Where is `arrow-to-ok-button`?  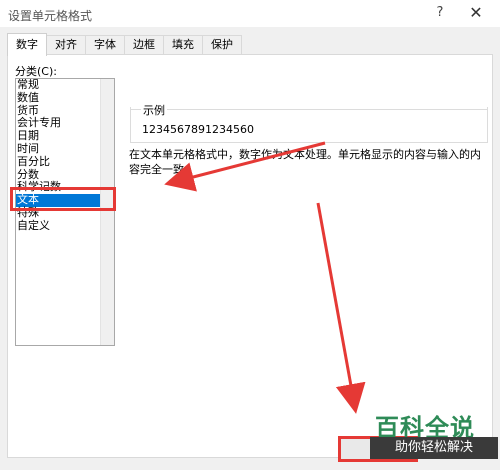
arrow-to-ok-button is located at coordinates (341, 308).